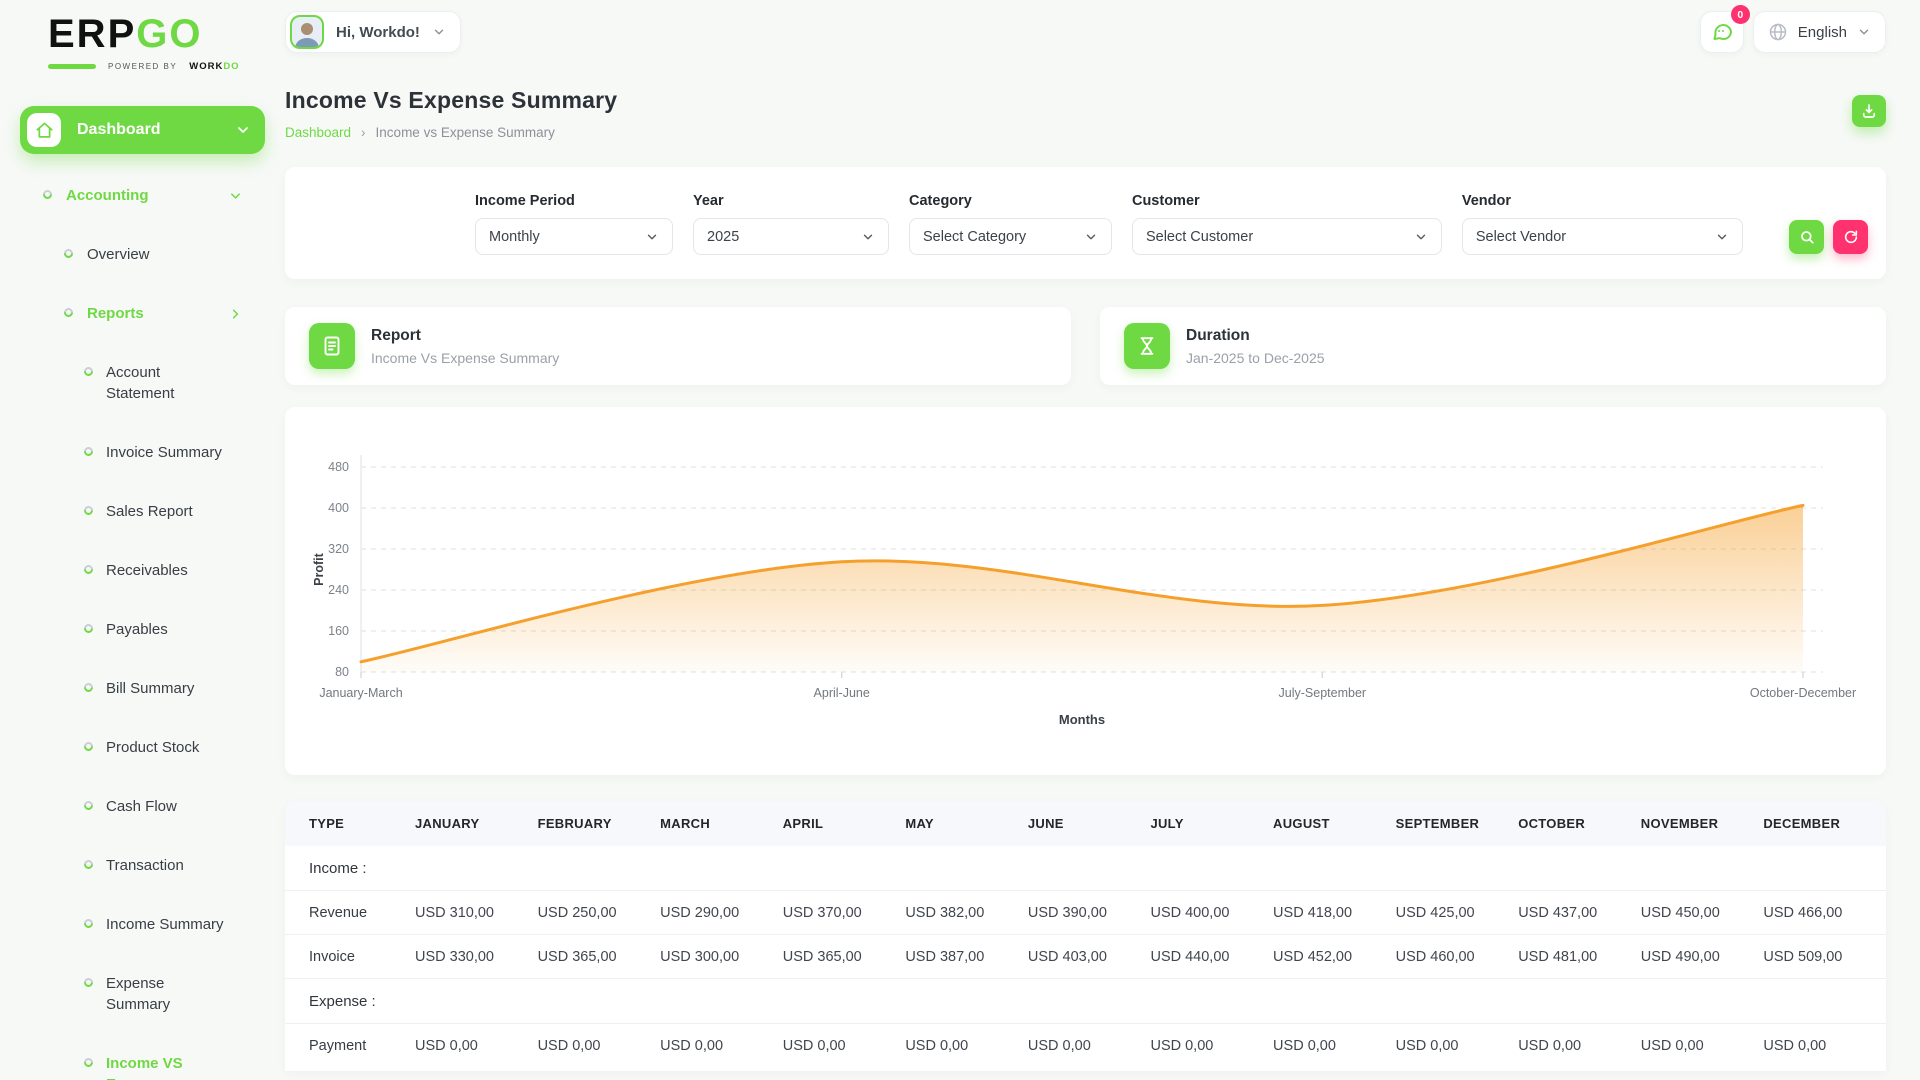  Describe the element at coordinates (142, 994) in the screenshot. I see `sidebar-item-expense-summary: Expense Summary` at that location.